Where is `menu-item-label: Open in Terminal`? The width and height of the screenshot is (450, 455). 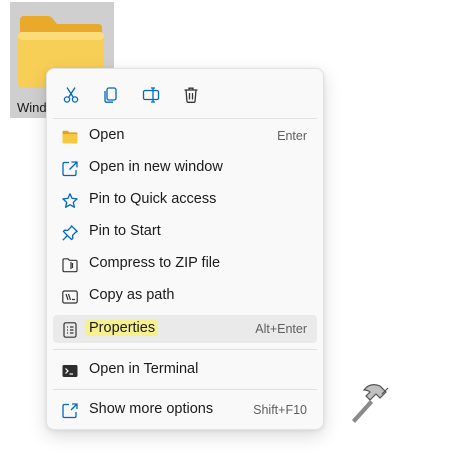
menu-item-label: Open in Terminal is located at coordinates (144, 369).